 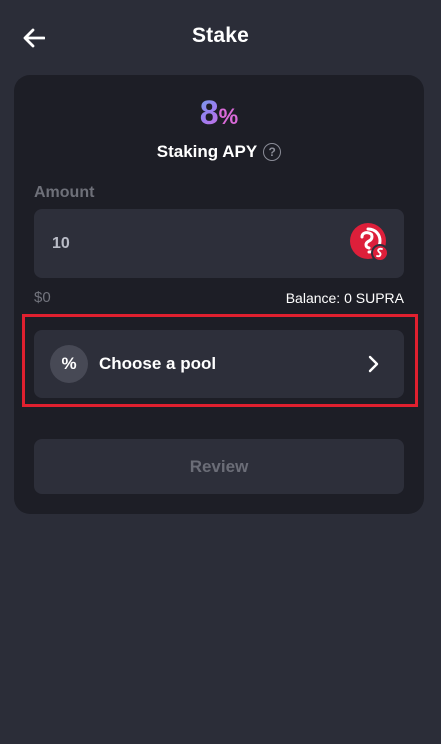 What do you see at coordinates (209, 113) in the screenshot?
I see `apy-number: 8` at bounding box center [209, 113].